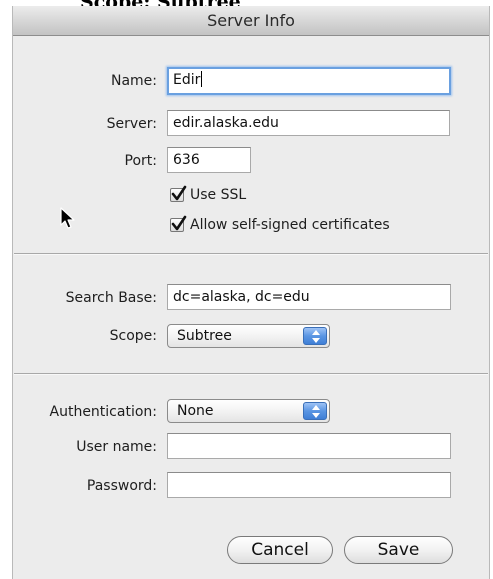  I want to click on user-name-field, so click(309, 446).